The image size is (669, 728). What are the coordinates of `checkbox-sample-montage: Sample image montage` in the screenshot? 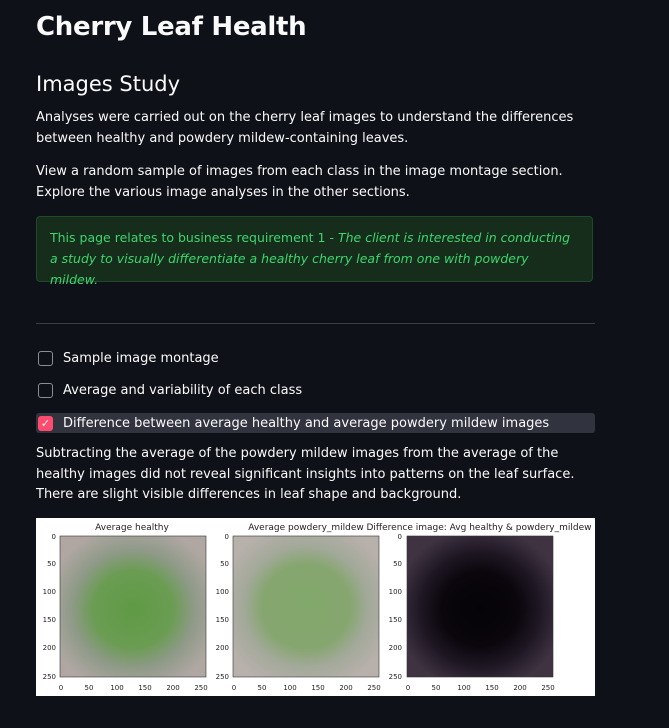 It's located at (315, 358).